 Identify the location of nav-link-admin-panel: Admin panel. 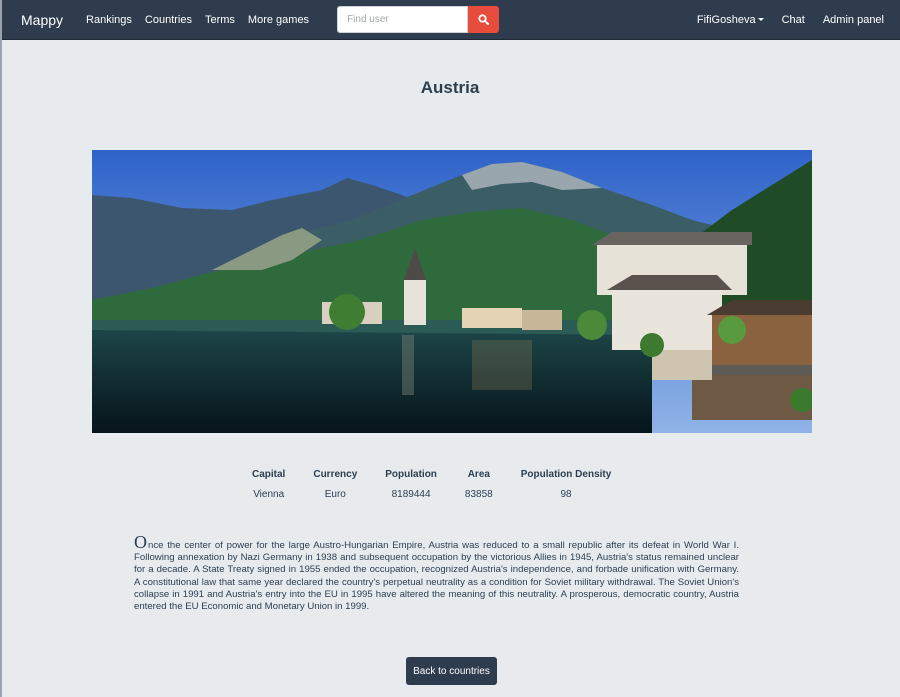
(853, 20).